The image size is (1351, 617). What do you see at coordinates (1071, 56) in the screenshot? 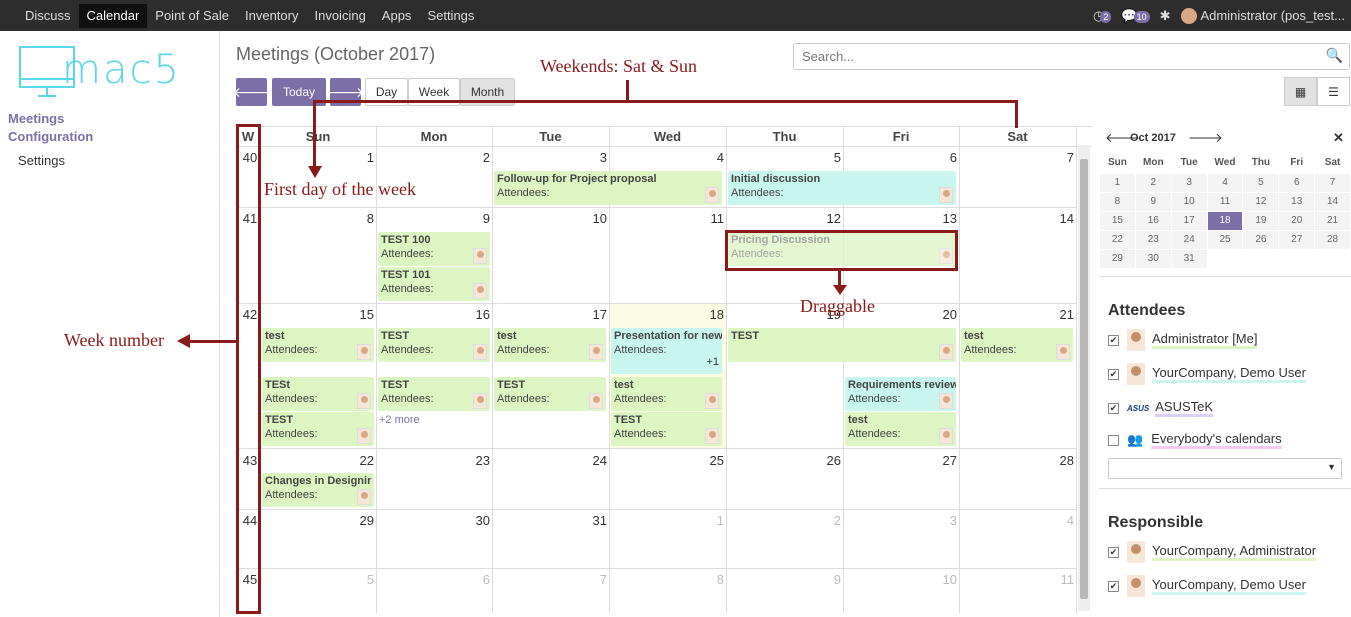
I see `search-input: Search... 🔍` at bounding box center [1071, 56].